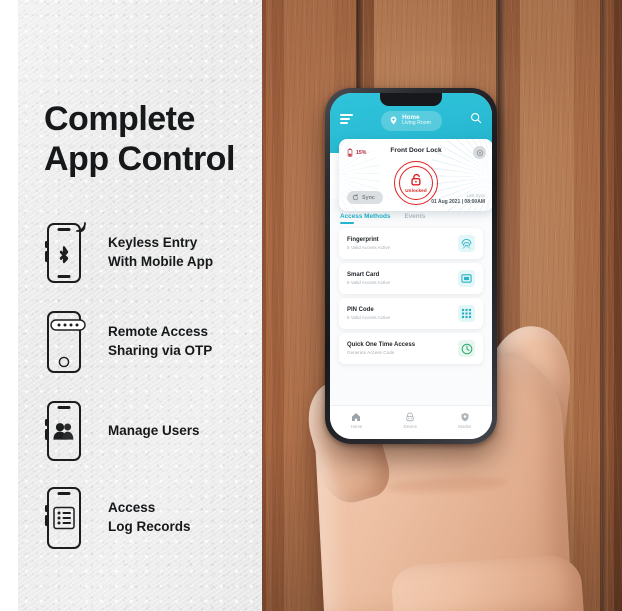  I want to click on hamburger-menu-icon, so click(346, 120).